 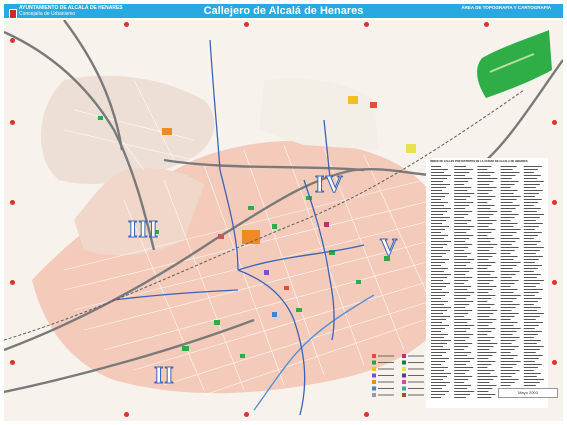 I want to click on cartography-department: ÁREA DE TOPOGRAFÍA Y CARTOGRAFÍA, so click(x=506, y=7).